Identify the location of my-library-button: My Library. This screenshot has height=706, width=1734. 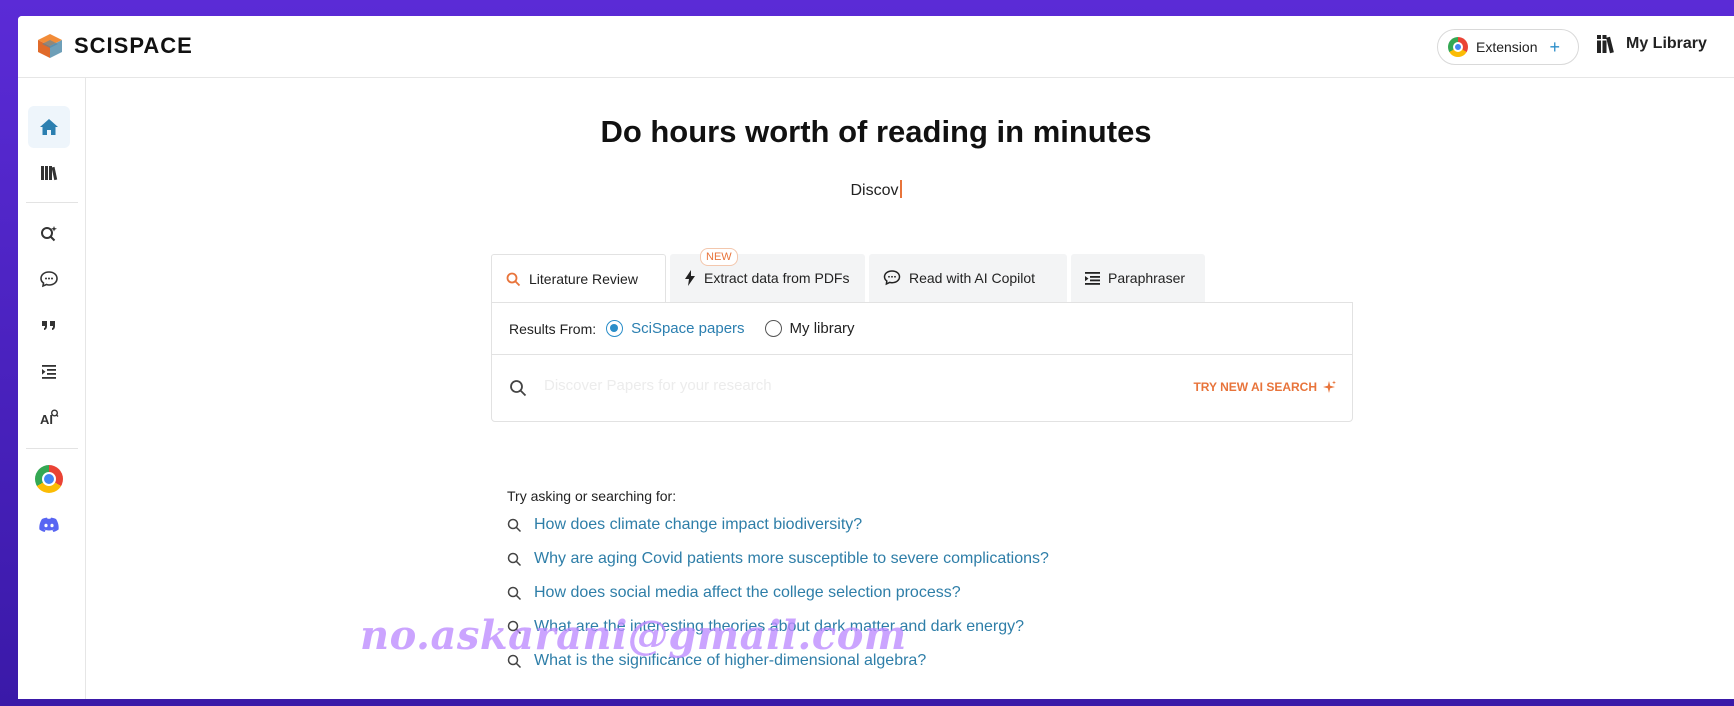
(1651, 44).